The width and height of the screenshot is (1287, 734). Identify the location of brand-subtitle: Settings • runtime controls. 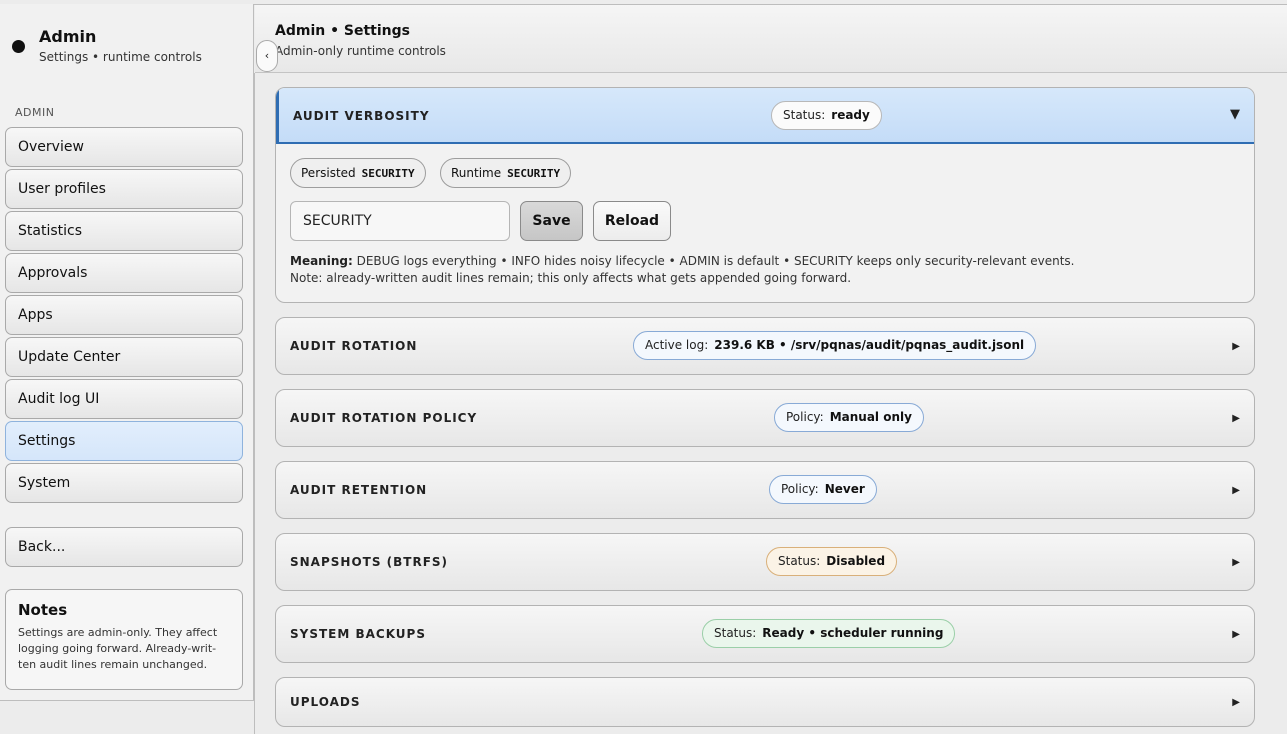
(120, 57).